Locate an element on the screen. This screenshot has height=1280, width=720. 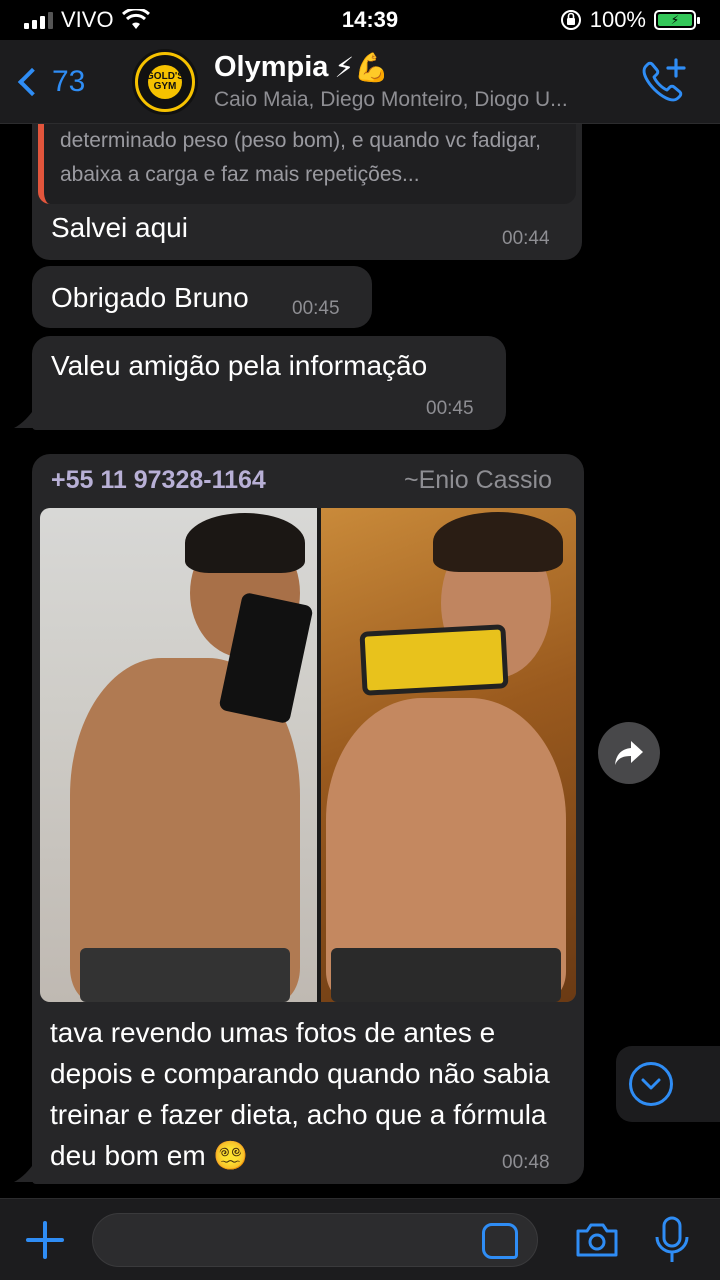
message-time: 00:44 is located at coordinates (526, 238).